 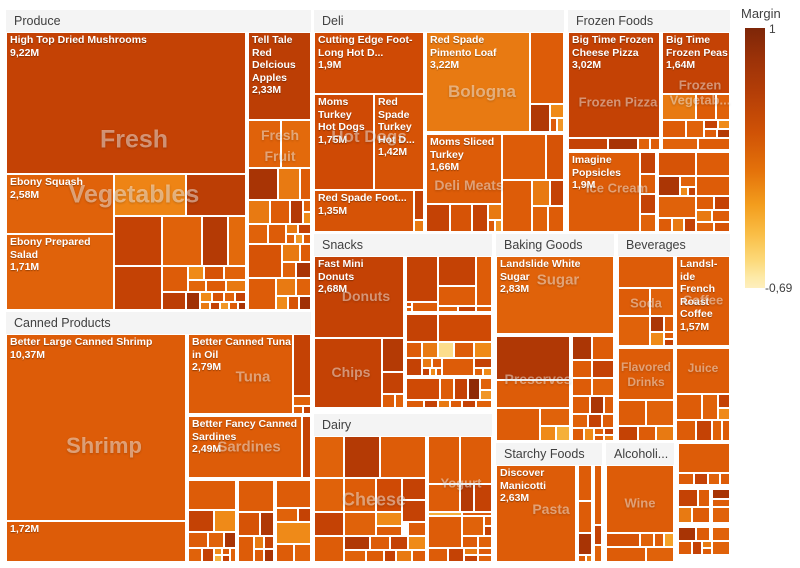 What do you see at coordinates (598, 535) in the screenshot?
I see `tile-starchy-pasta-g` at bounding box center [598, 535].